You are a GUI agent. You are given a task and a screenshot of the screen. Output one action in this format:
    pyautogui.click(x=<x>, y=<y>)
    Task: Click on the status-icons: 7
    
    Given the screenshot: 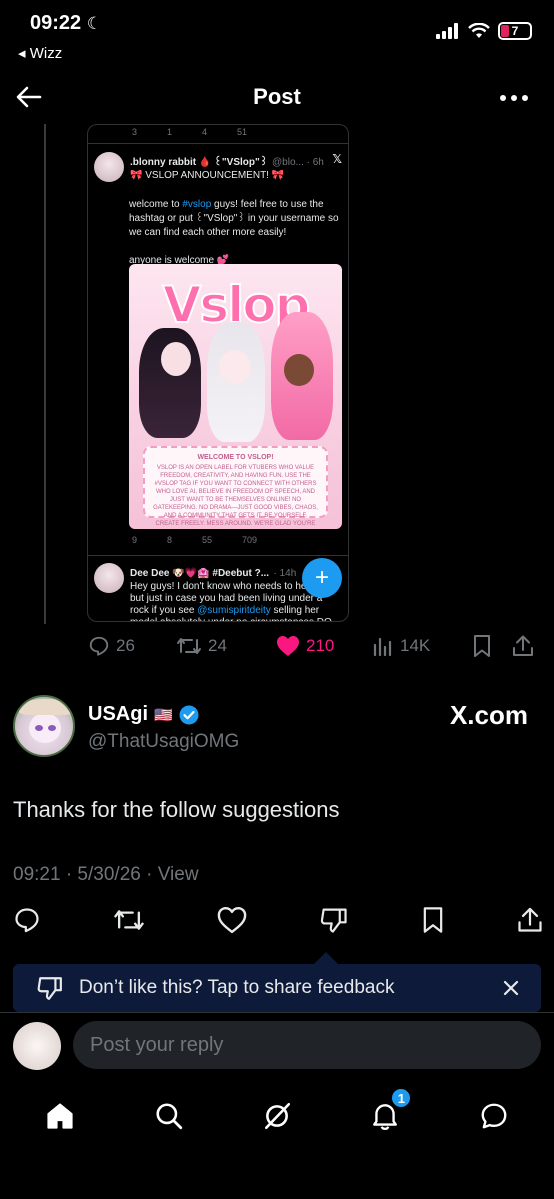 What is the action you would take?
    pyautogui.click(x=484, y=31)
    